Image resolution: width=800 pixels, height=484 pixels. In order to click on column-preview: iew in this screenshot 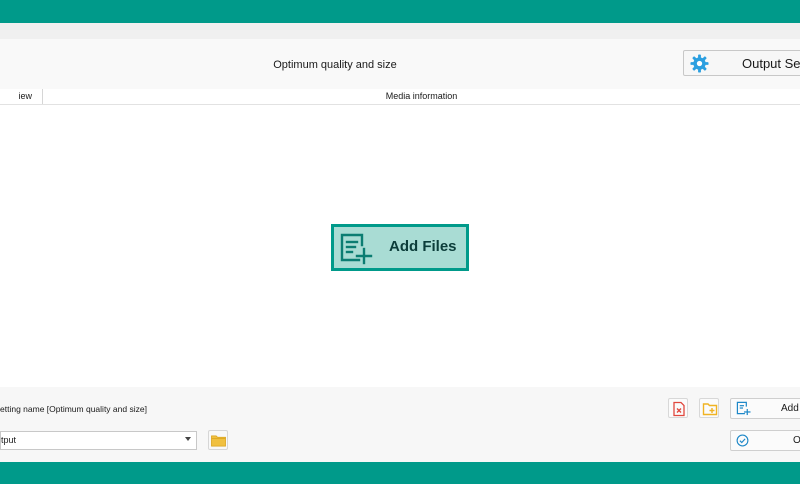, I will do `click(21, 96)`.